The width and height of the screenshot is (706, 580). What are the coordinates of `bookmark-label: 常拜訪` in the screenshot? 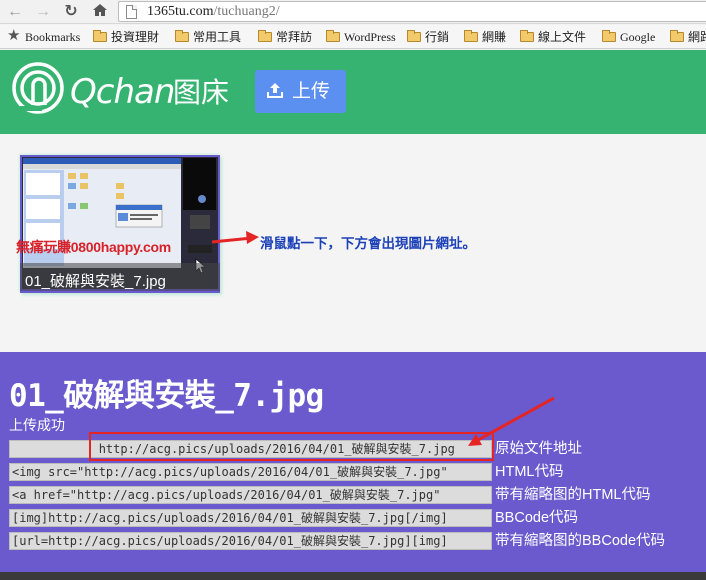 It's located at (294, 37).